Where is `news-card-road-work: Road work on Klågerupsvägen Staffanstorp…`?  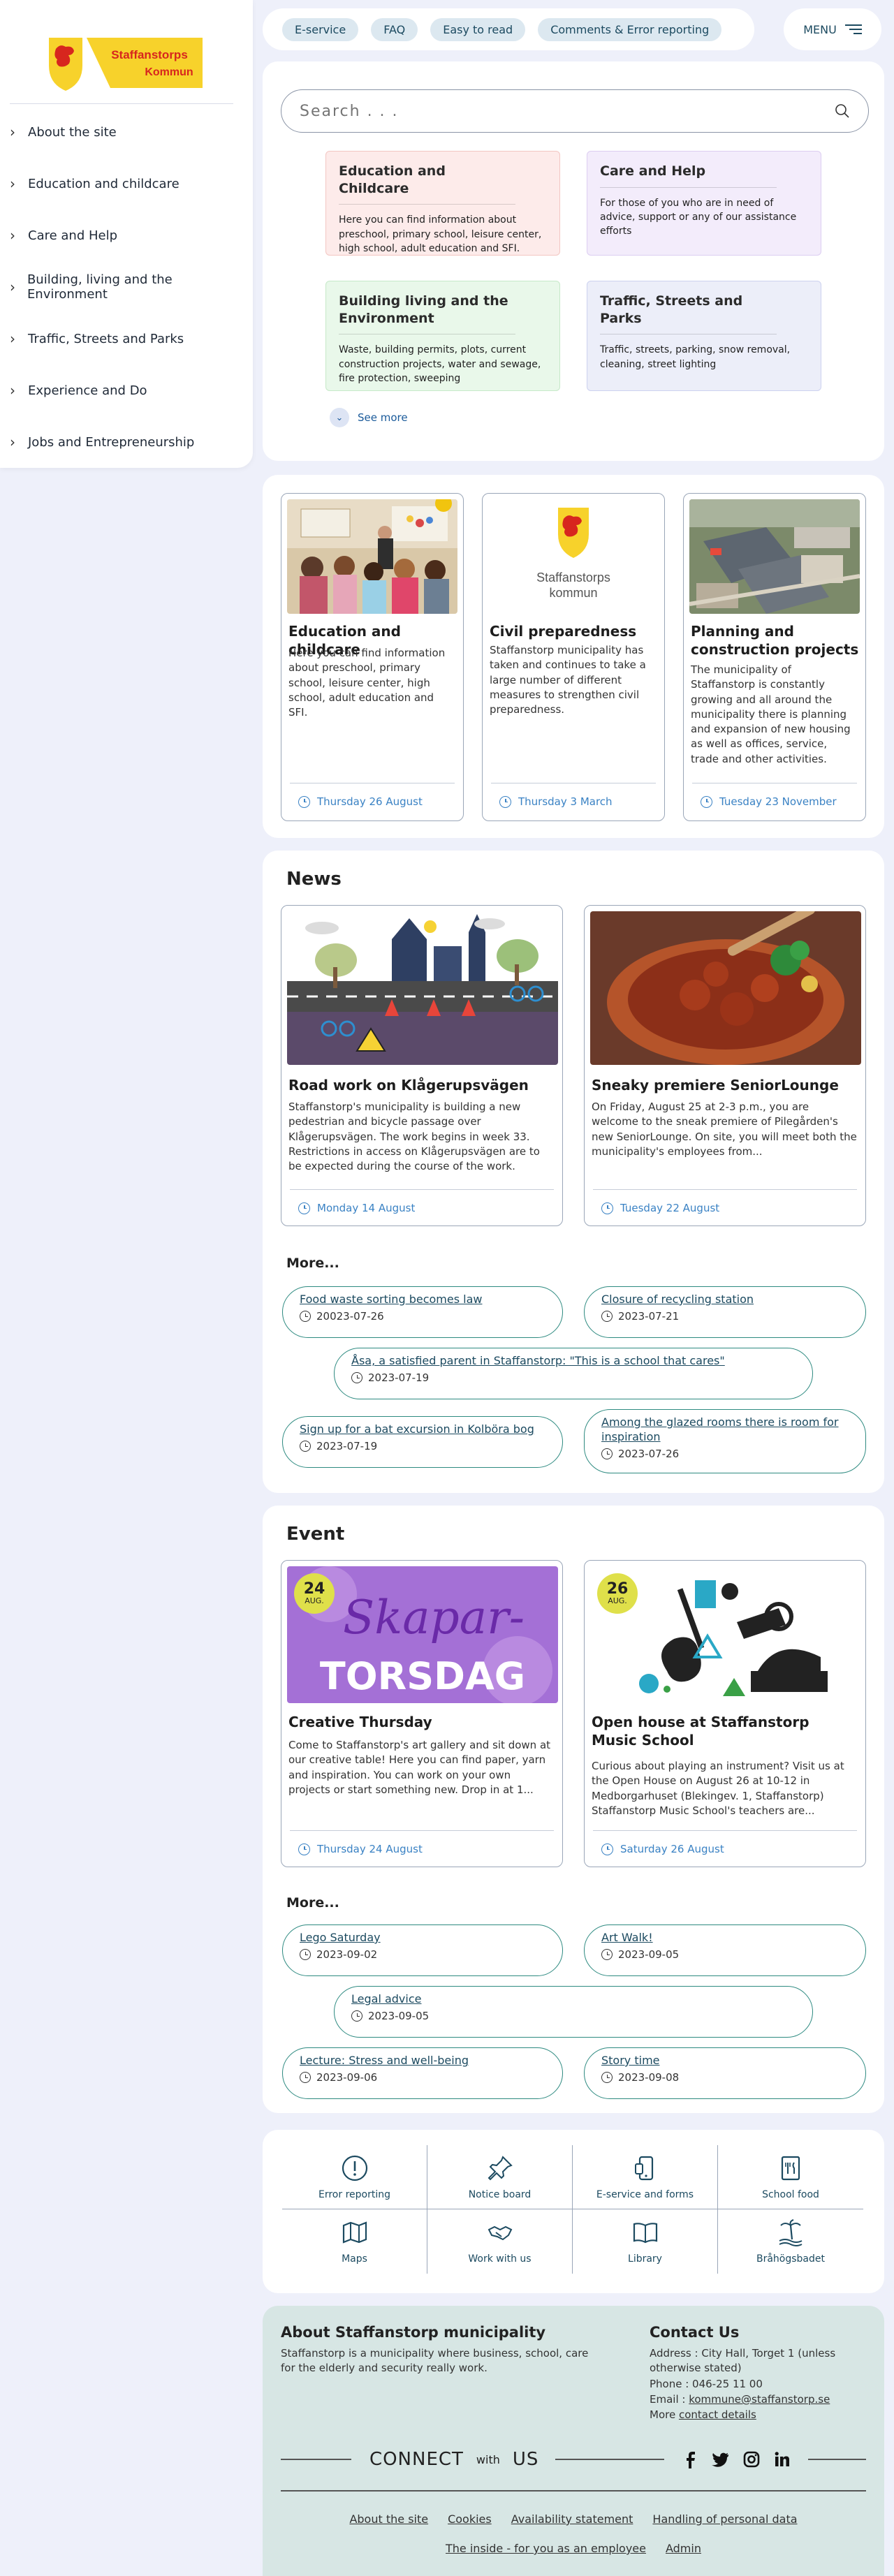
news-card-road-work: Road work on Klågerupsvägen Staffanstorp… is located at coordinates (422, 1065).